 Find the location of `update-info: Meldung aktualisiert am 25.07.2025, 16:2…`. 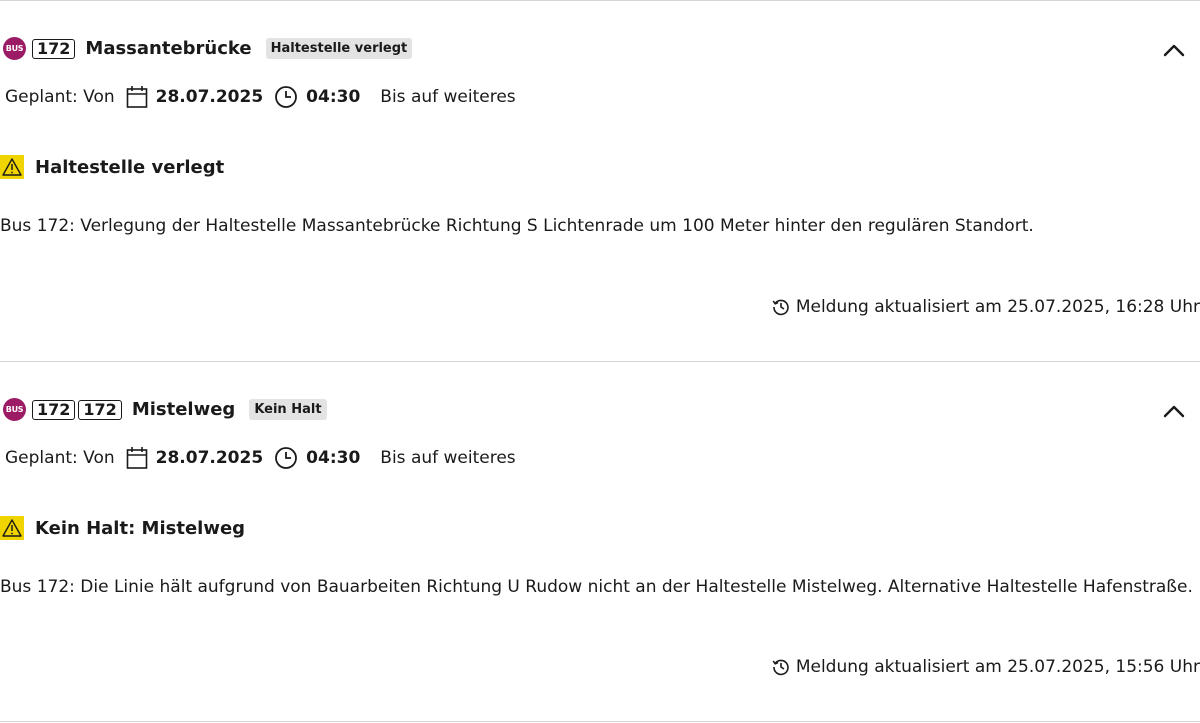

update-info: Meldung aktualisiert am 25.07.2025, 16:2… is located at coordinates (986, 307).